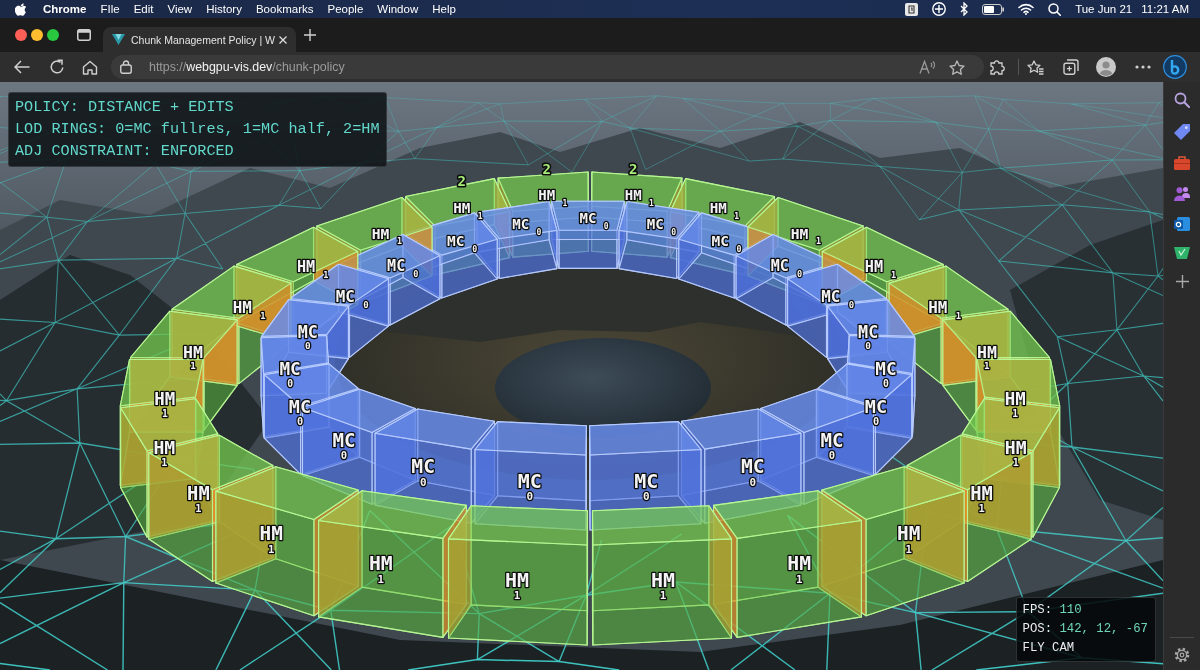  I want to click on minimize-window-button, so click(37, 35).